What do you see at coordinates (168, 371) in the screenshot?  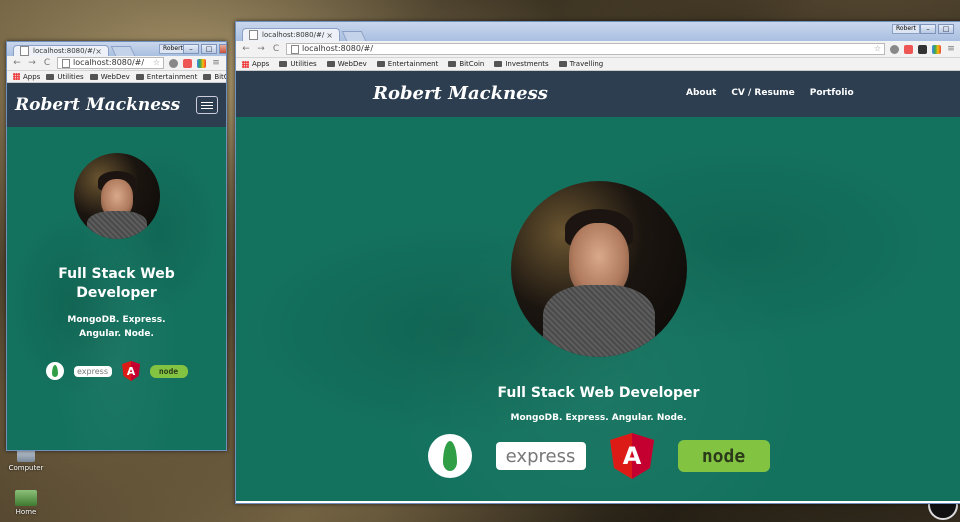 I see `nodejs-logo-icon: node` at bounding box center [168, 371].